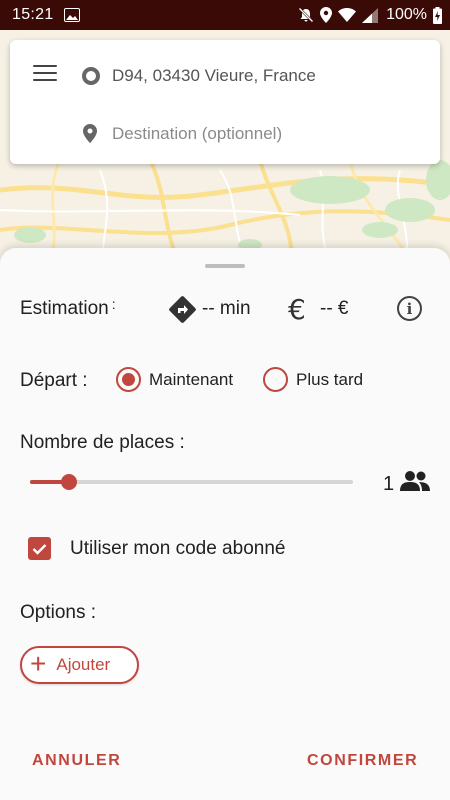 The image size is (450, 800). What do you see at coordinates (225, 266) in the screenshot?
I see `drag-handle` at bounding box center [225, 266].